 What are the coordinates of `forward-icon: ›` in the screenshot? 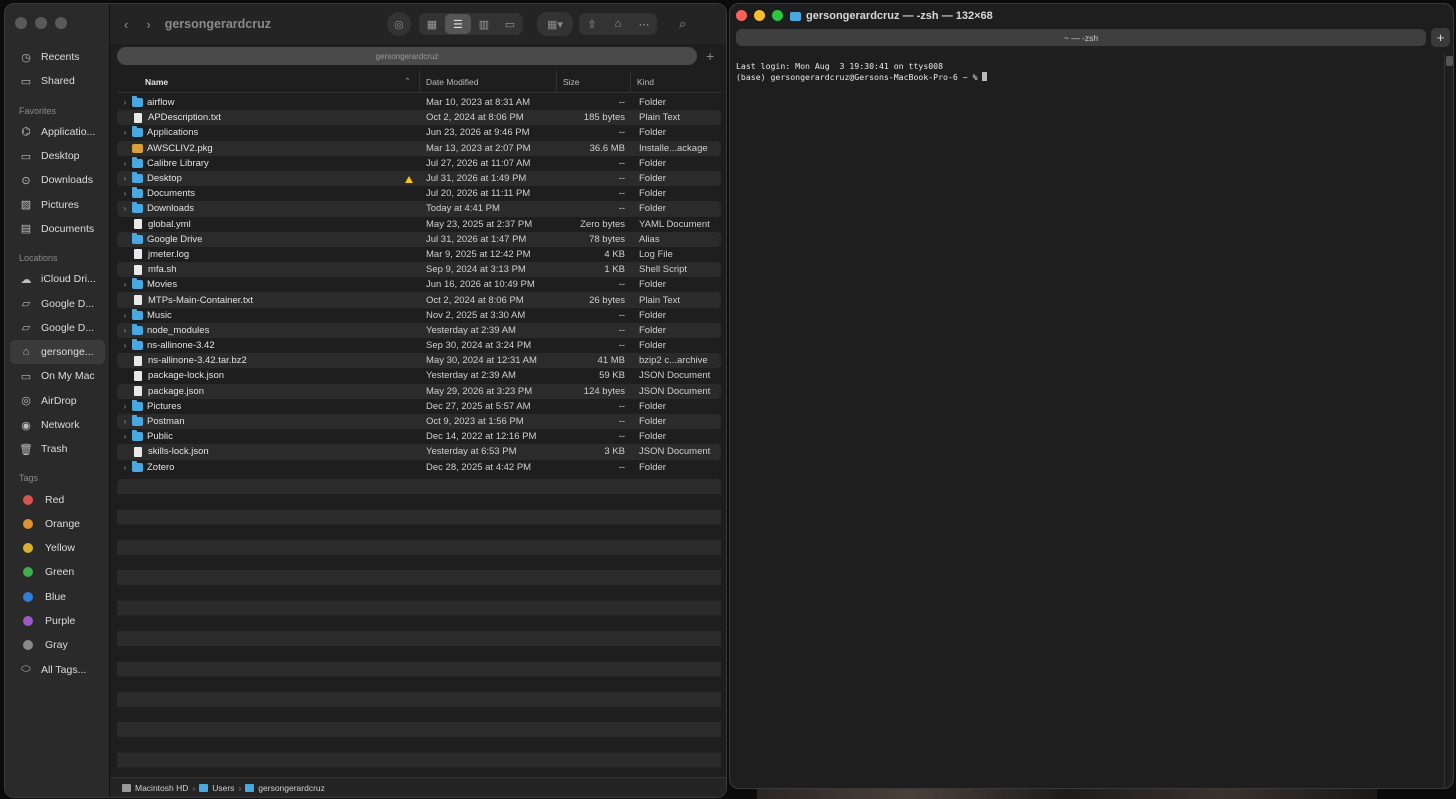 It's located at (148, 24).